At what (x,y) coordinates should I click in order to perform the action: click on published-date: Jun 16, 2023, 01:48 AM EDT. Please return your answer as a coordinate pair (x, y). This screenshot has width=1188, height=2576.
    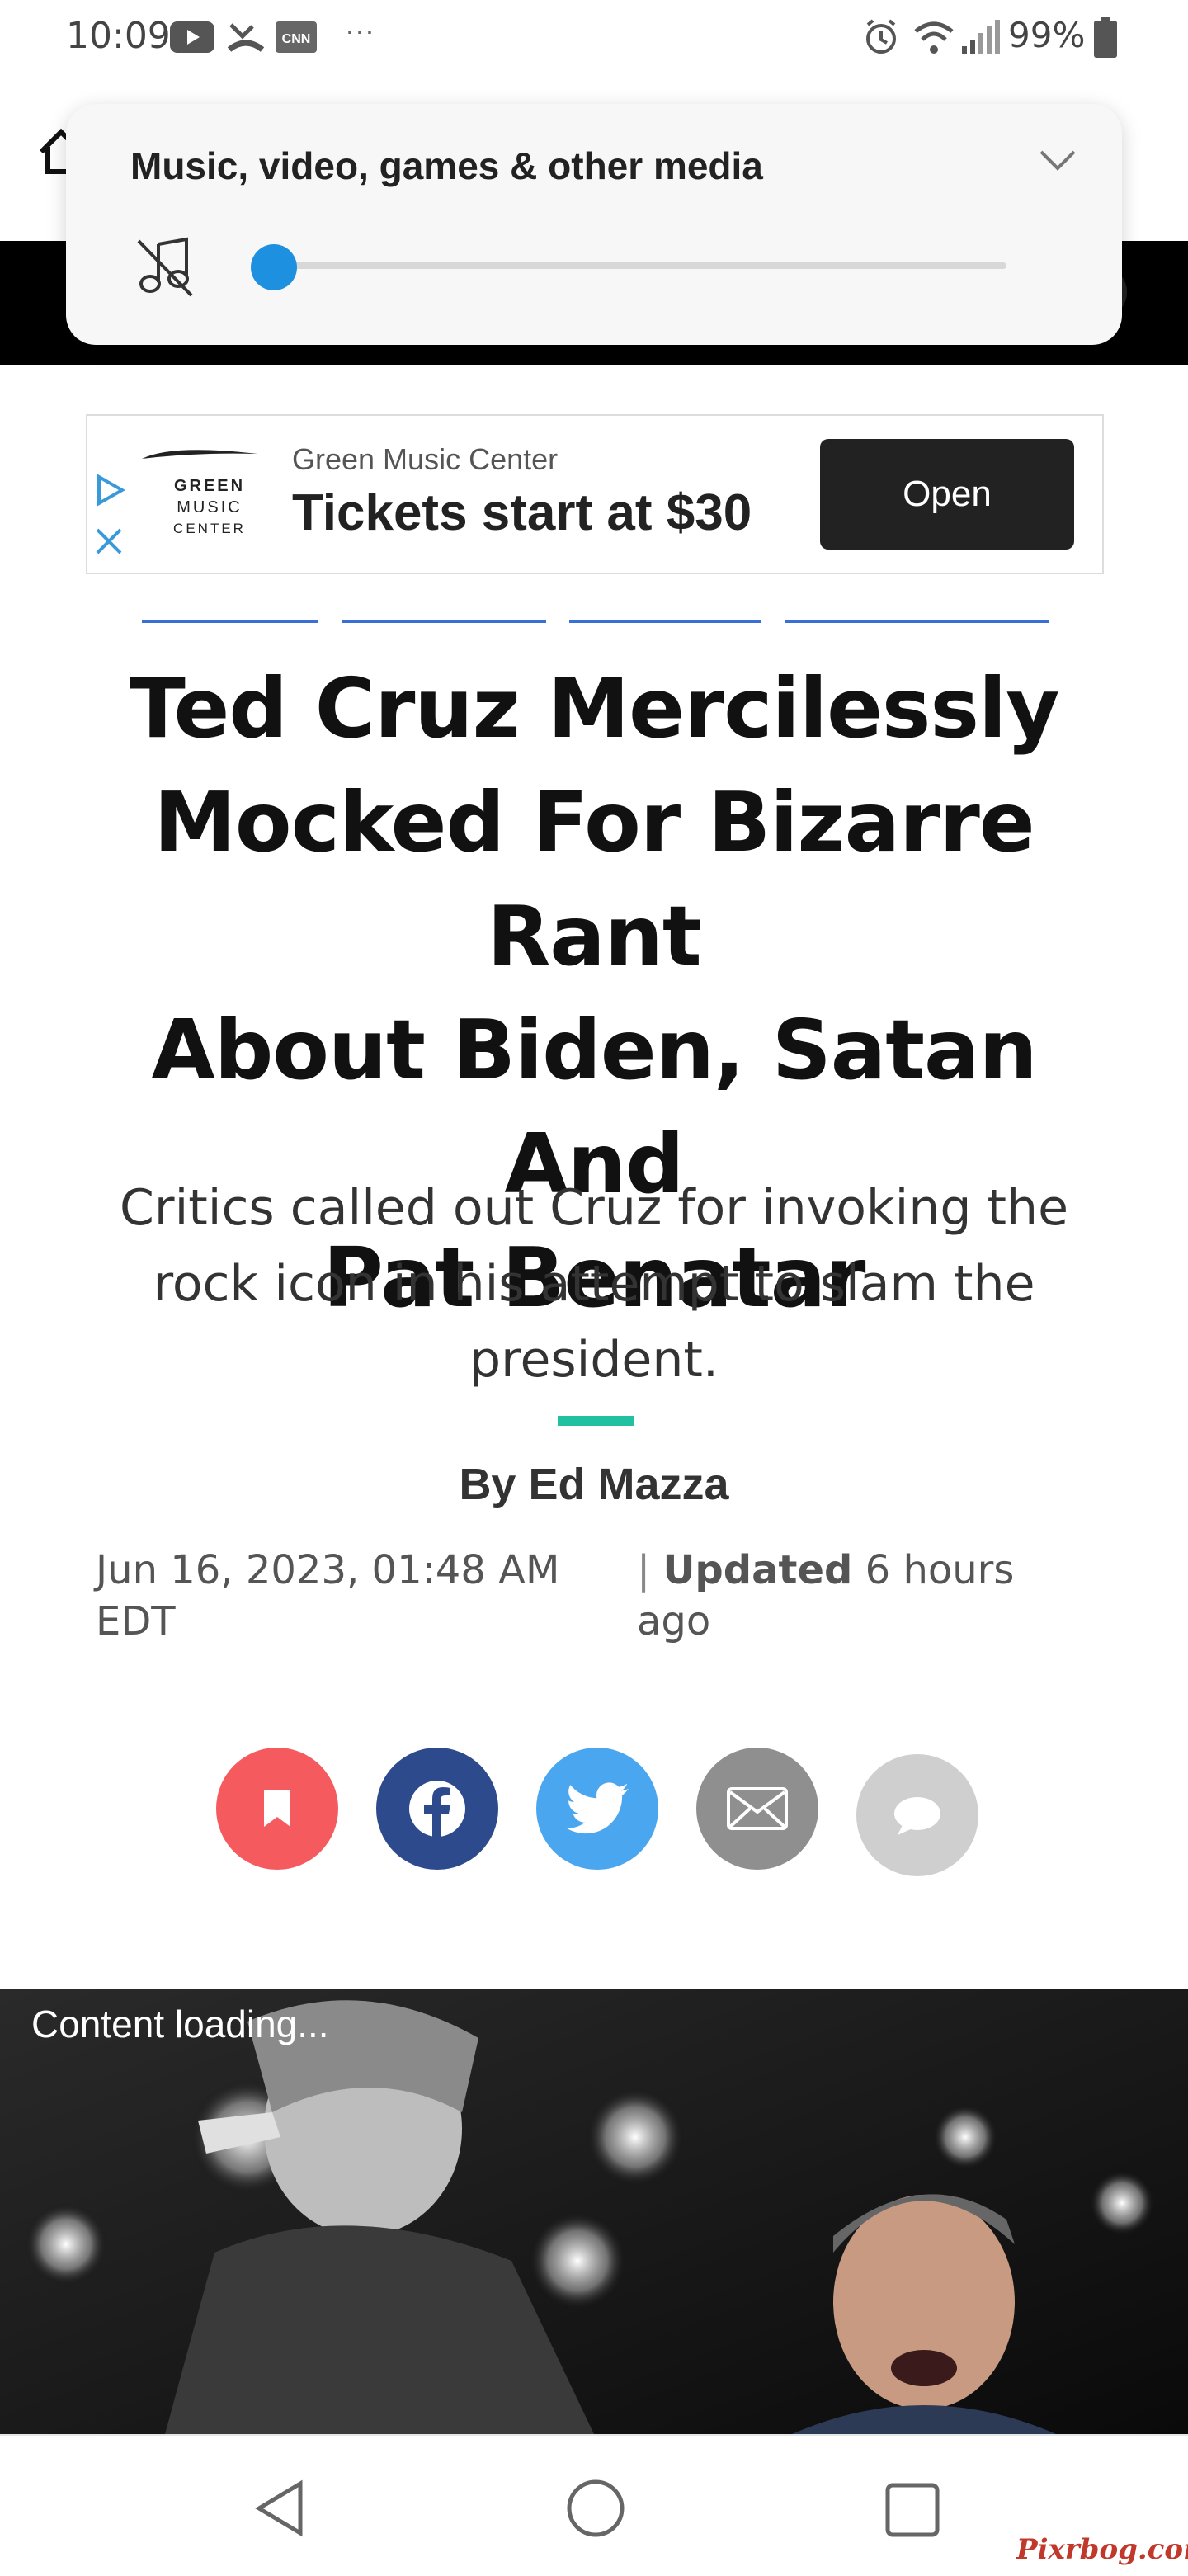
    Looking at the image, I should click on (343, 1596).